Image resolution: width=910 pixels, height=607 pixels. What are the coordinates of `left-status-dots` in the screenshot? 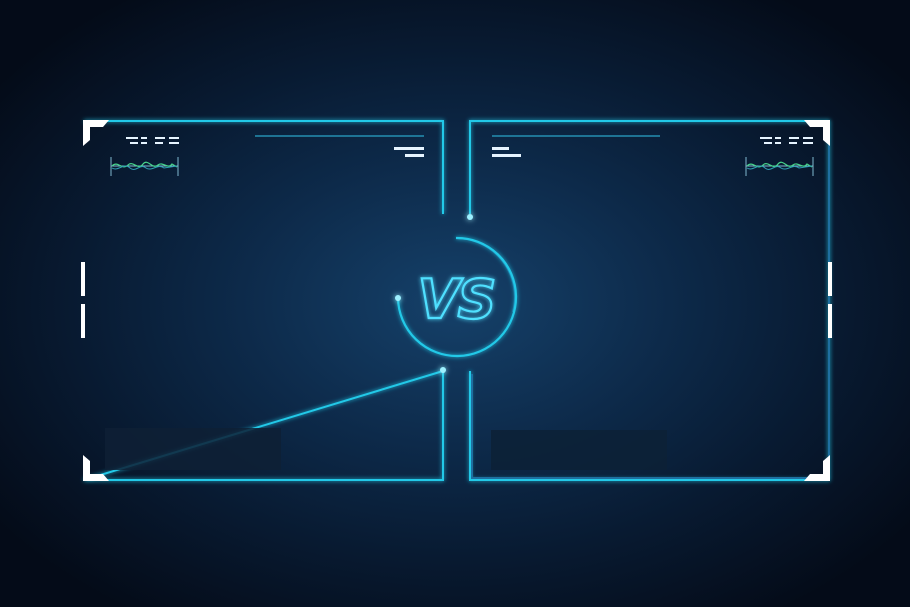 It's located at (409, 152).